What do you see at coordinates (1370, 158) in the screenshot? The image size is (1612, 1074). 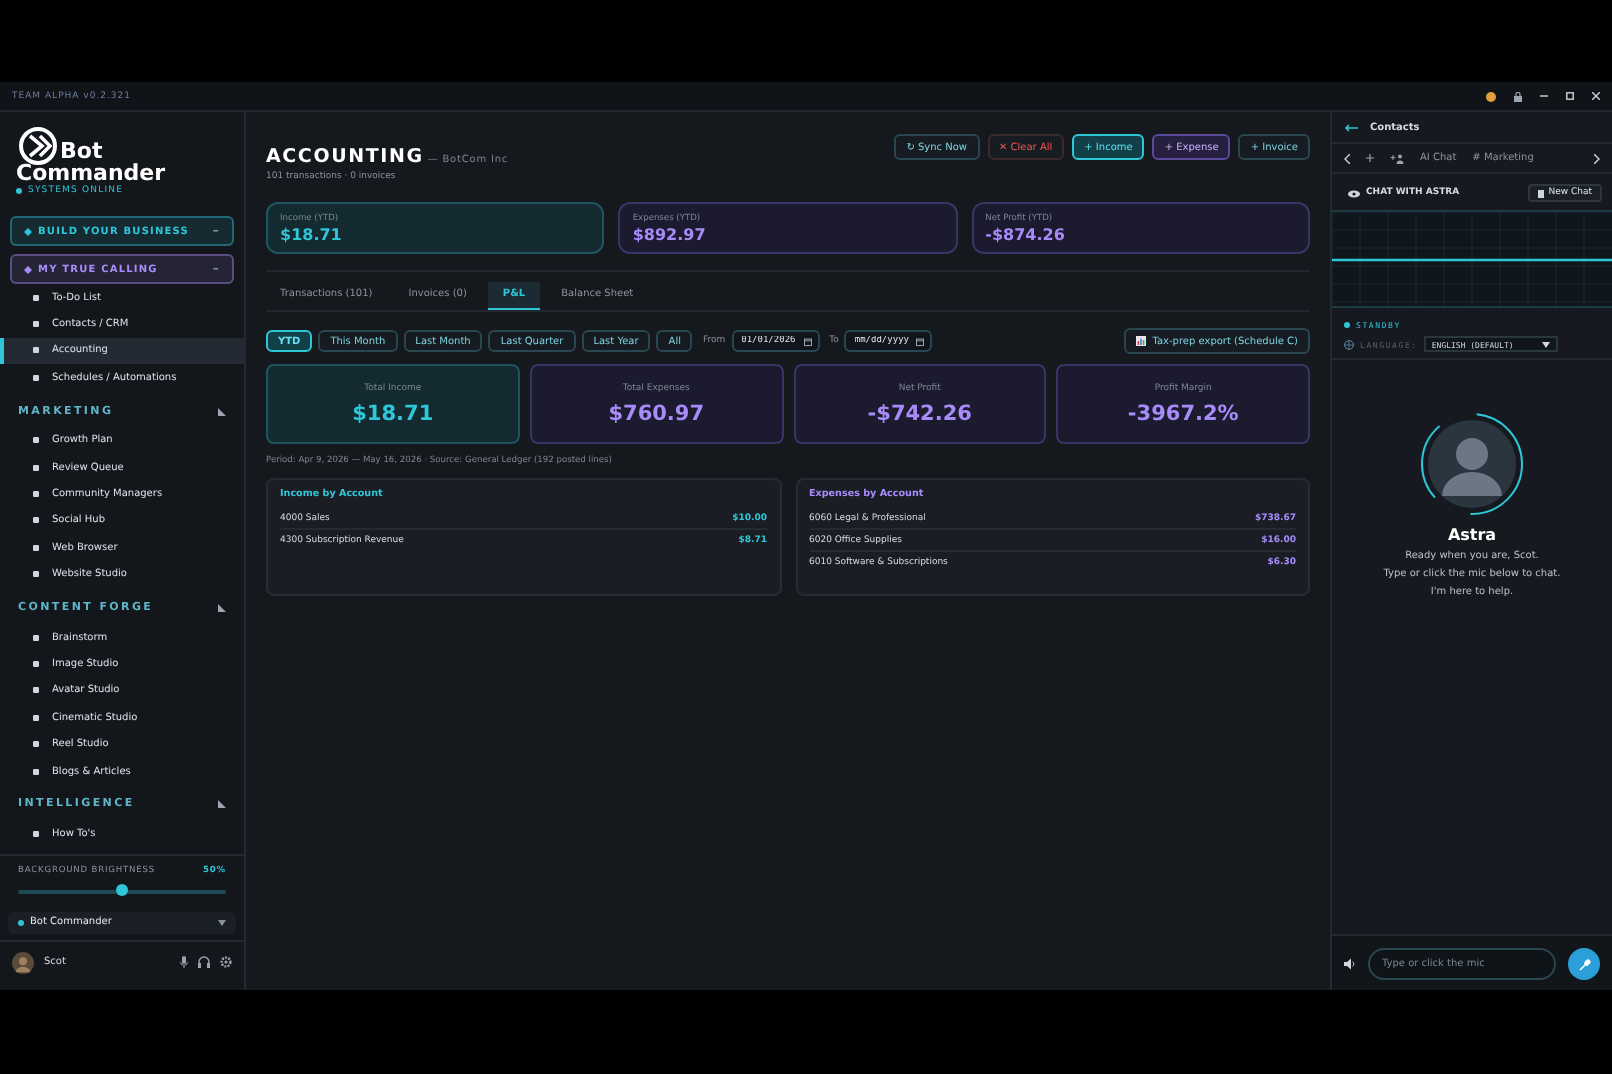 I see `plus-icon` at bounding box center [1370, 158].